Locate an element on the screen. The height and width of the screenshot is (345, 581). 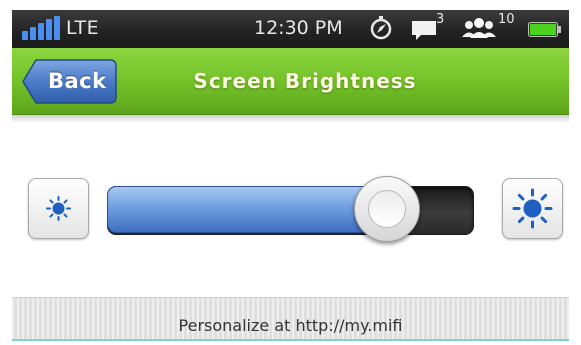
signal-bars-icon is located at coordinates (45, 28).